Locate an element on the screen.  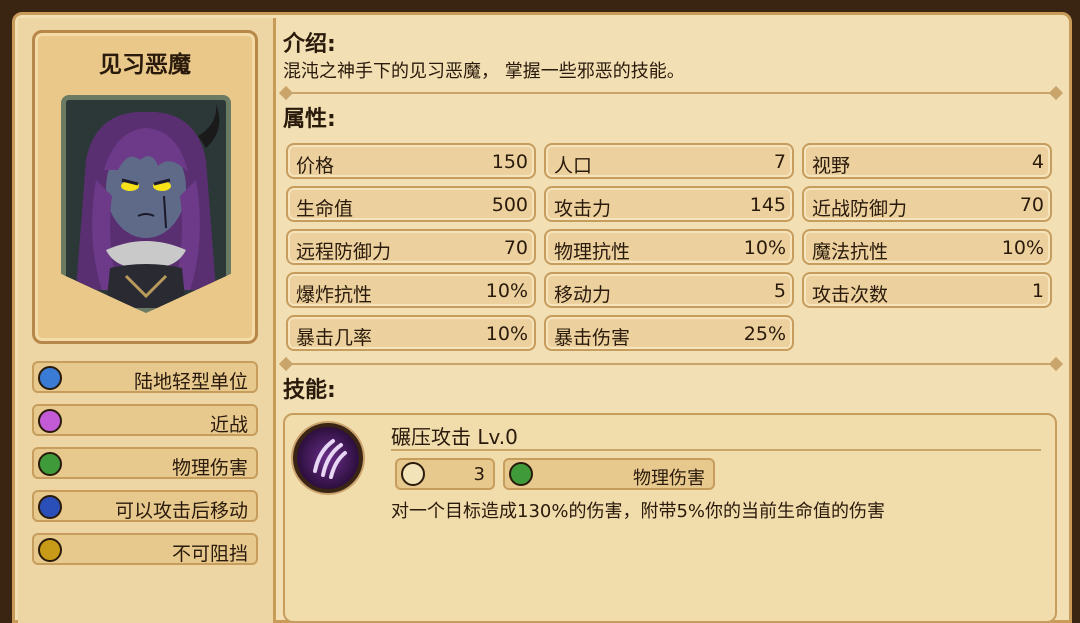
attributes-title: 属性: is located at coordinates (309, 119).